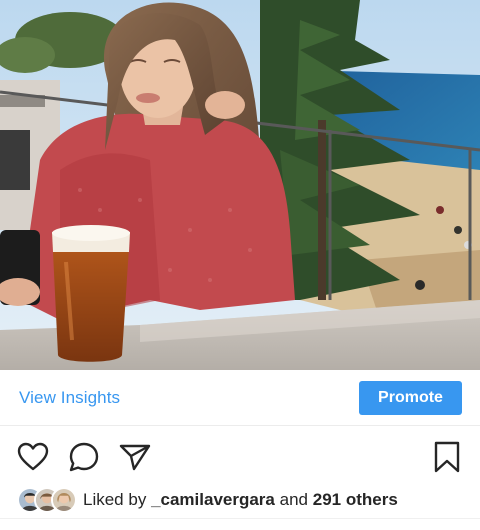 The height and width of the screenshot is (530, 480). Describe the element at coordinates (240, 518) in the screenshot. I see `divider` at that location.